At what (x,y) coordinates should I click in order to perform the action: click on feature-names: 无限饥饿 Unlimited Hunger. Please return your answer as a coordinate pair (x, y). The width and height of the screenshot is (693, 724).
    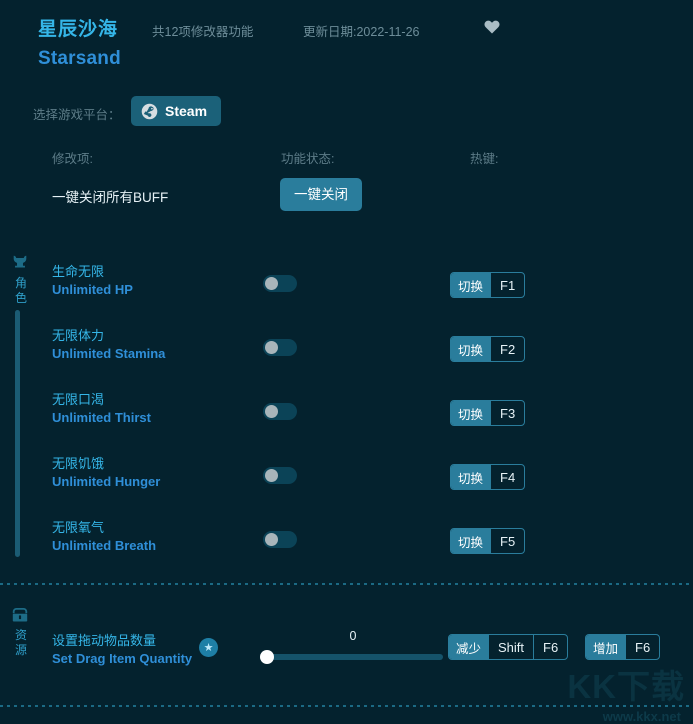
    Looking at the image, I should click on (106, 473).